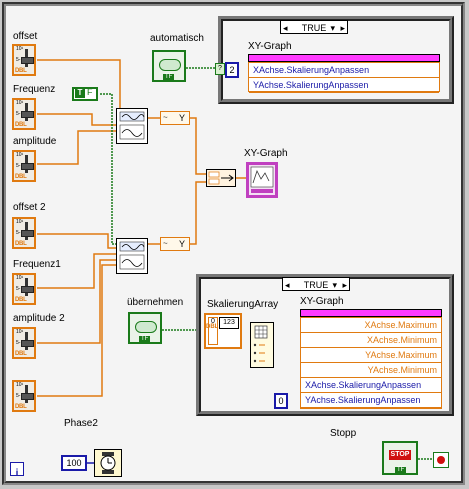  I want to click on graph-icon, so click(262, 179).